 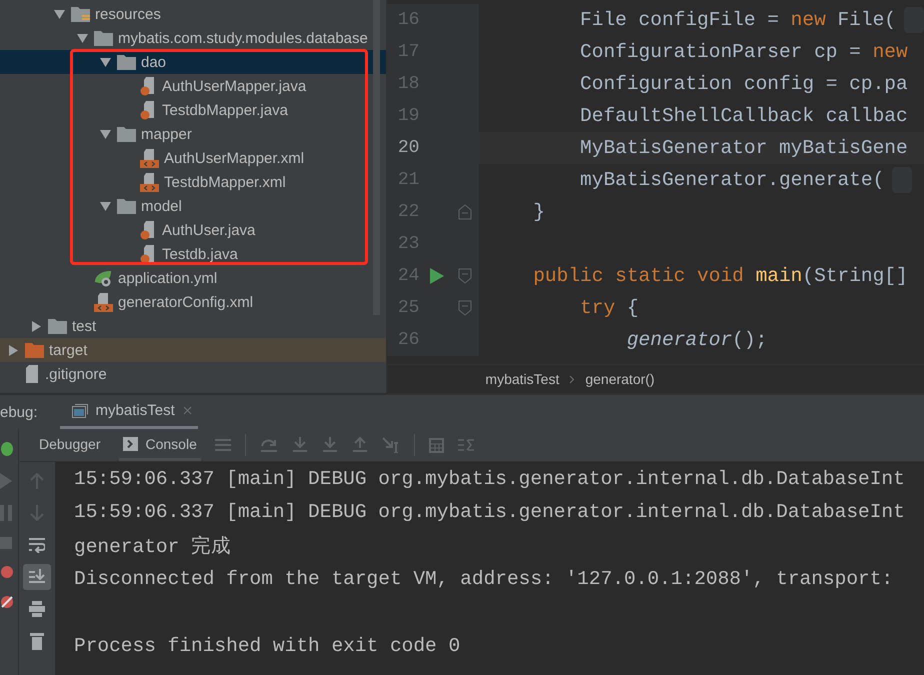 I want to click on console-line: Disconnected from the target VM, address: '127.0.0.1:2088', transport:, so click(x=484, y=579).